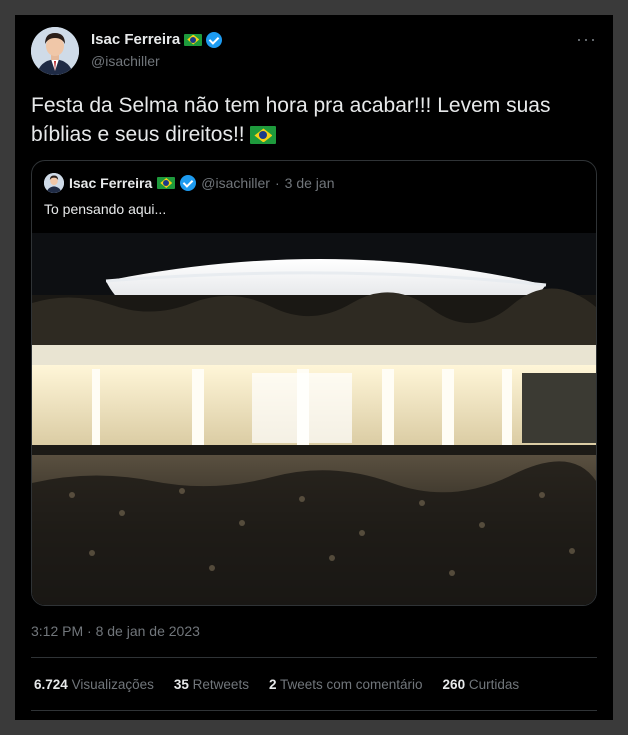  What do you see at coordinates (454, 684) in the screenshot?
I see `likes-count: 260` at bounding box center [454, 684].